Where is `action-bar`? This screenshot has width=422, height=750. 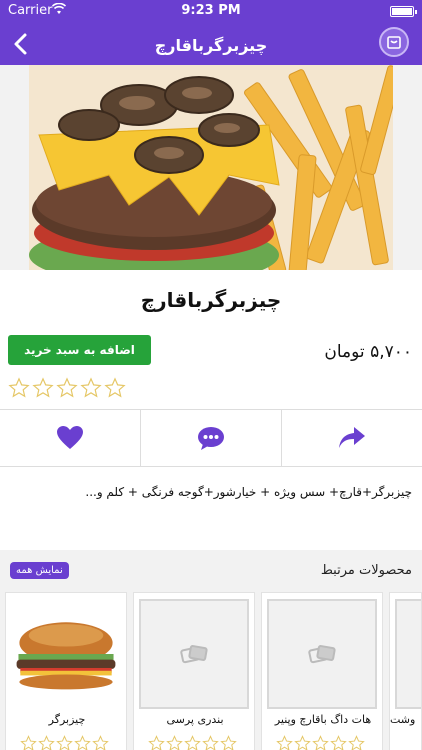 action-bar is located at coordinates (211, 438).